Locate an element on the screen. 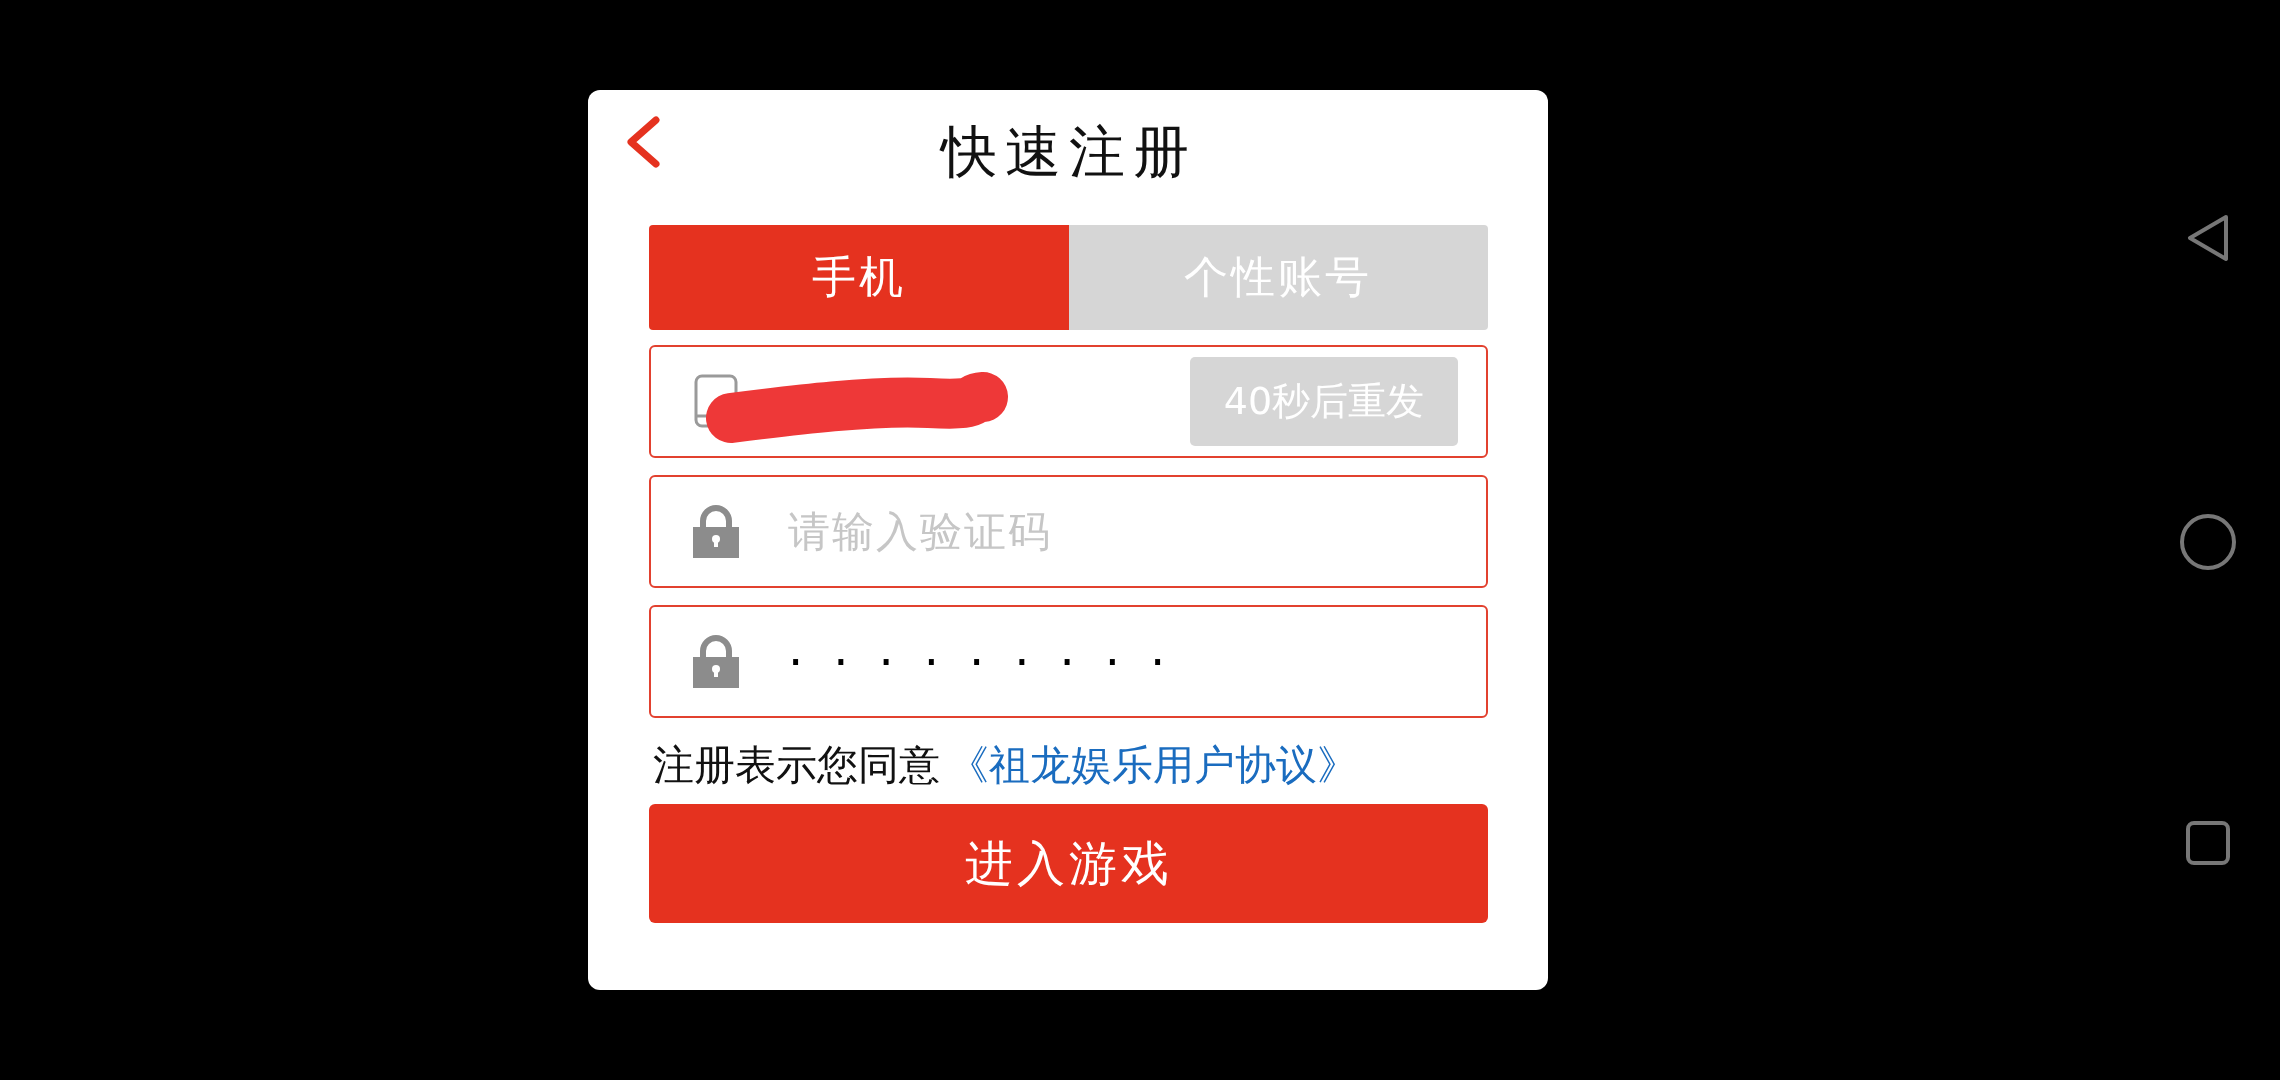  home-icon is located at coordinates (2208, 542).